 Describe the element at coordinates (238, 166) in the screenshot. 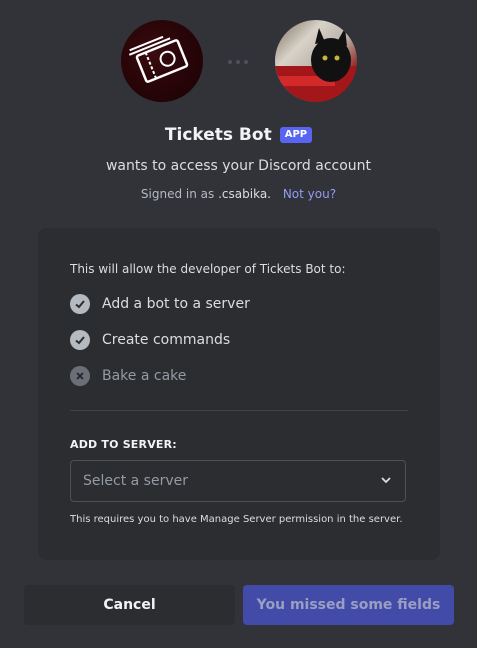

I see `access-subtitle: wants to access your Discord account` at that location.